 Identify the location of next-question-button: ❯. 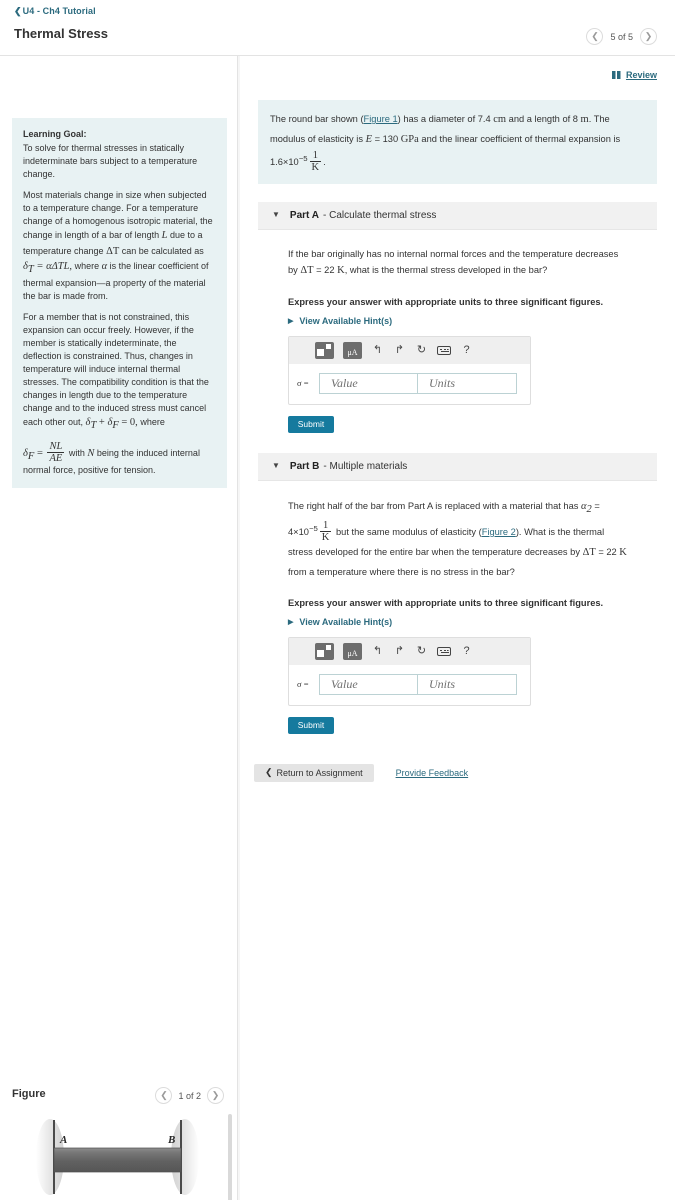
(648, 36).